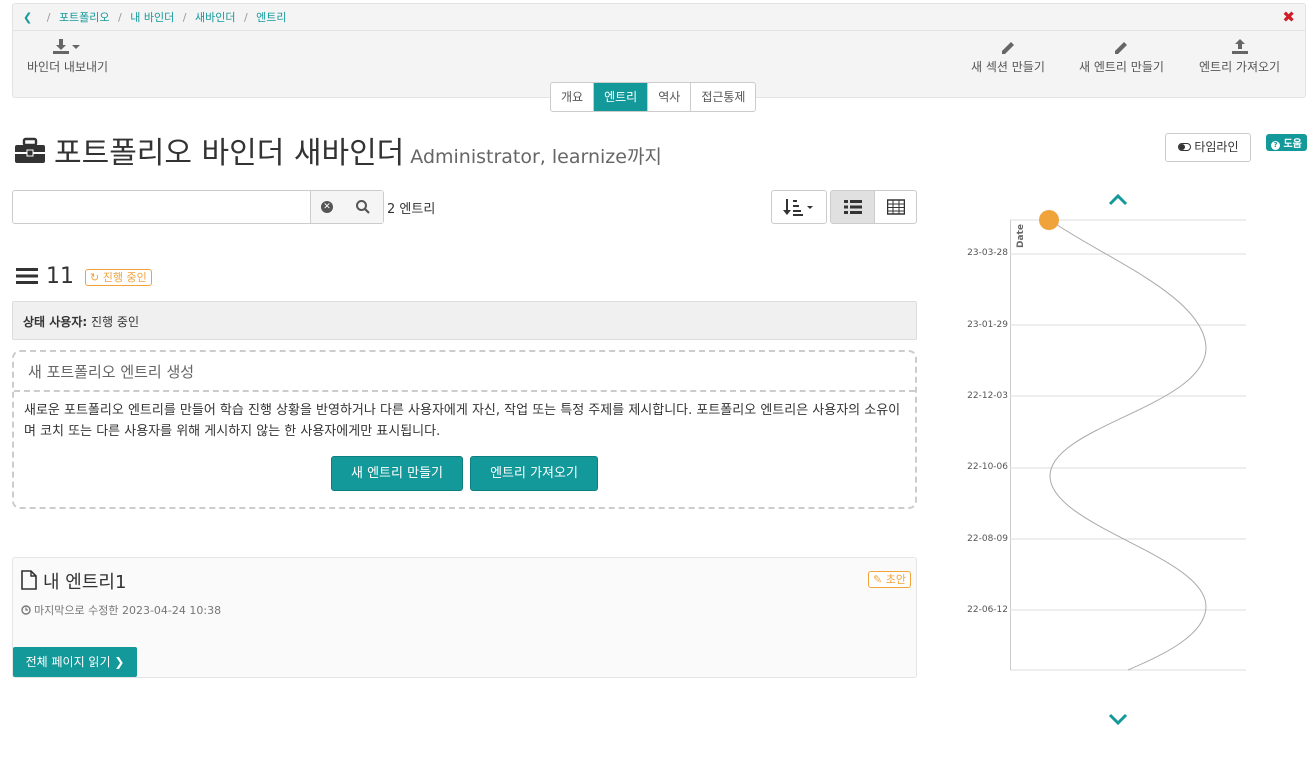  I want to click on section-status-bar: 상태 사용자: 진행 중인, so click(464, 320).